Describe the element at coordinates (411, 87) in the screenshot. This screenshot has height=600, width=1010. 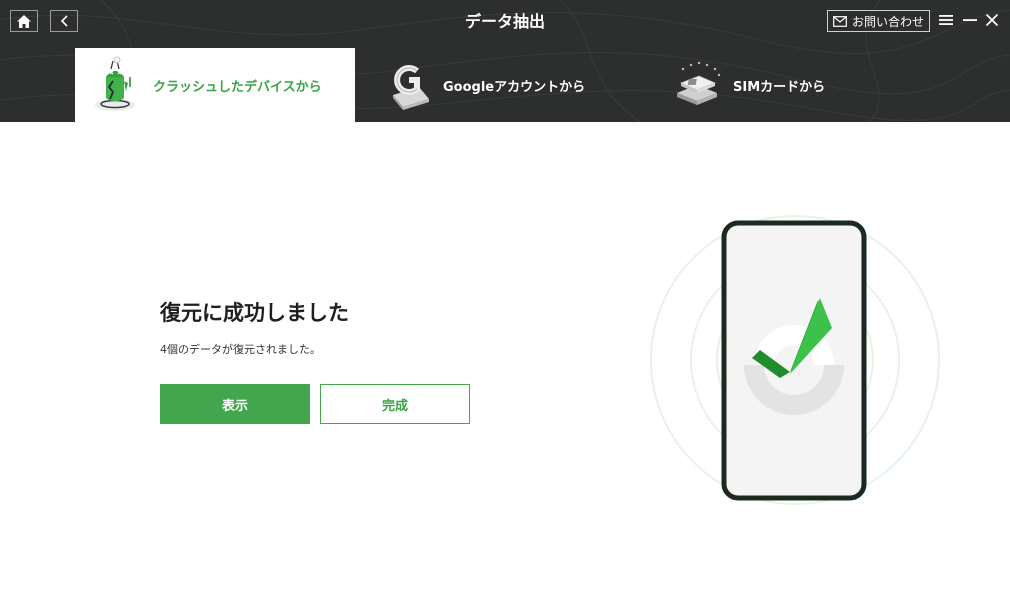
I see `google-account-icon` at that location.